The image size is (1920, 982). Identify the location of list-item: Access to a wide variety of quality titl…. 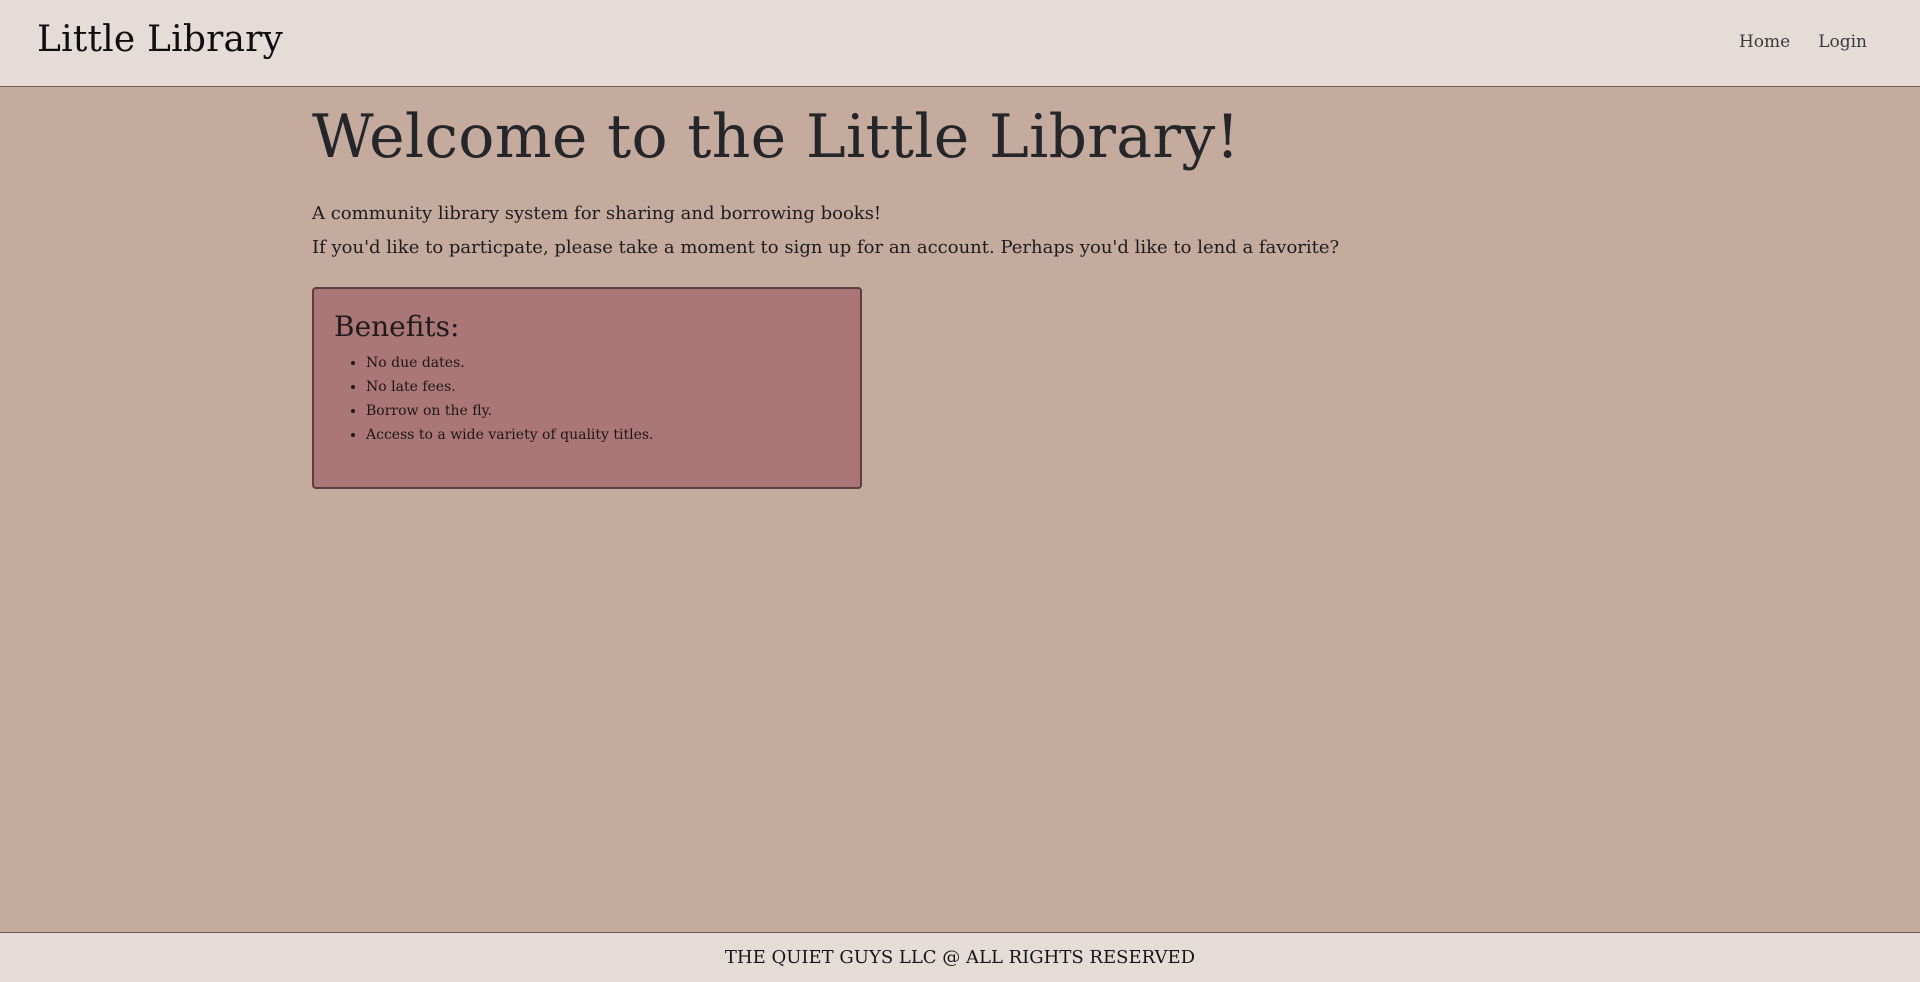
(603, 435).